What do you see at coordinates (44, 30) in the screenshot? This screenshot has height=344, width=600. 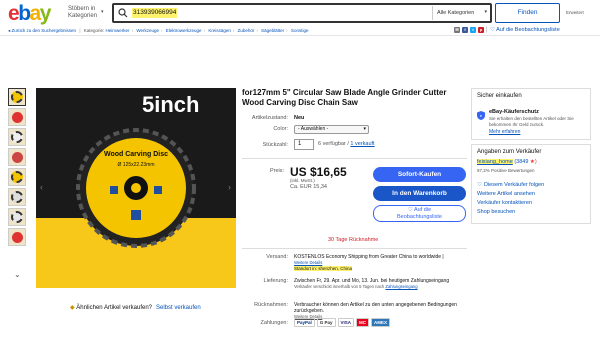 I see `back-to-results-link: Zurück zu den Suchergebnissen` at bounding box center [44, 30].